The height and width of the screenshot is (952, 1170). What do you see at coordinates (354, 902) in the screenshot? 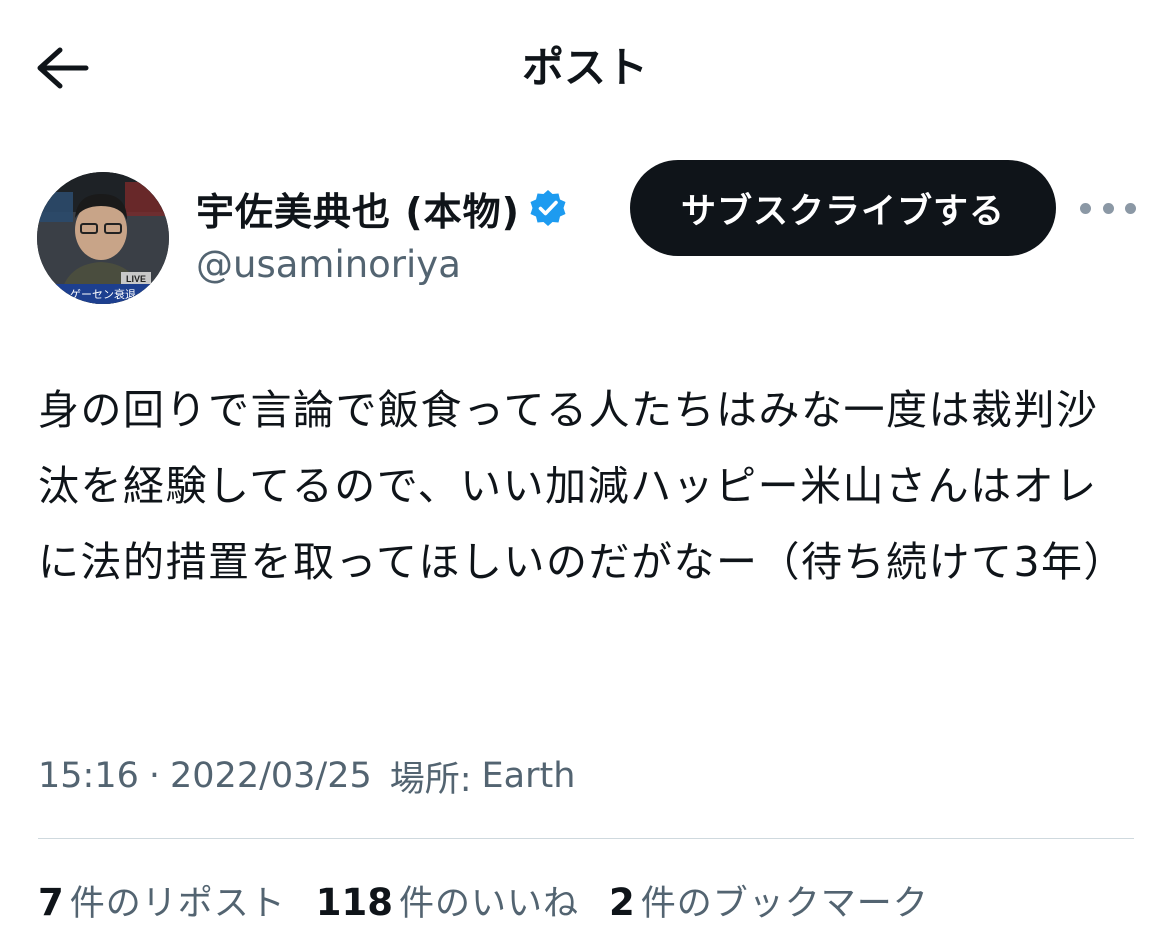
I see `stat-count: 118` at bounding box center [354, 902].